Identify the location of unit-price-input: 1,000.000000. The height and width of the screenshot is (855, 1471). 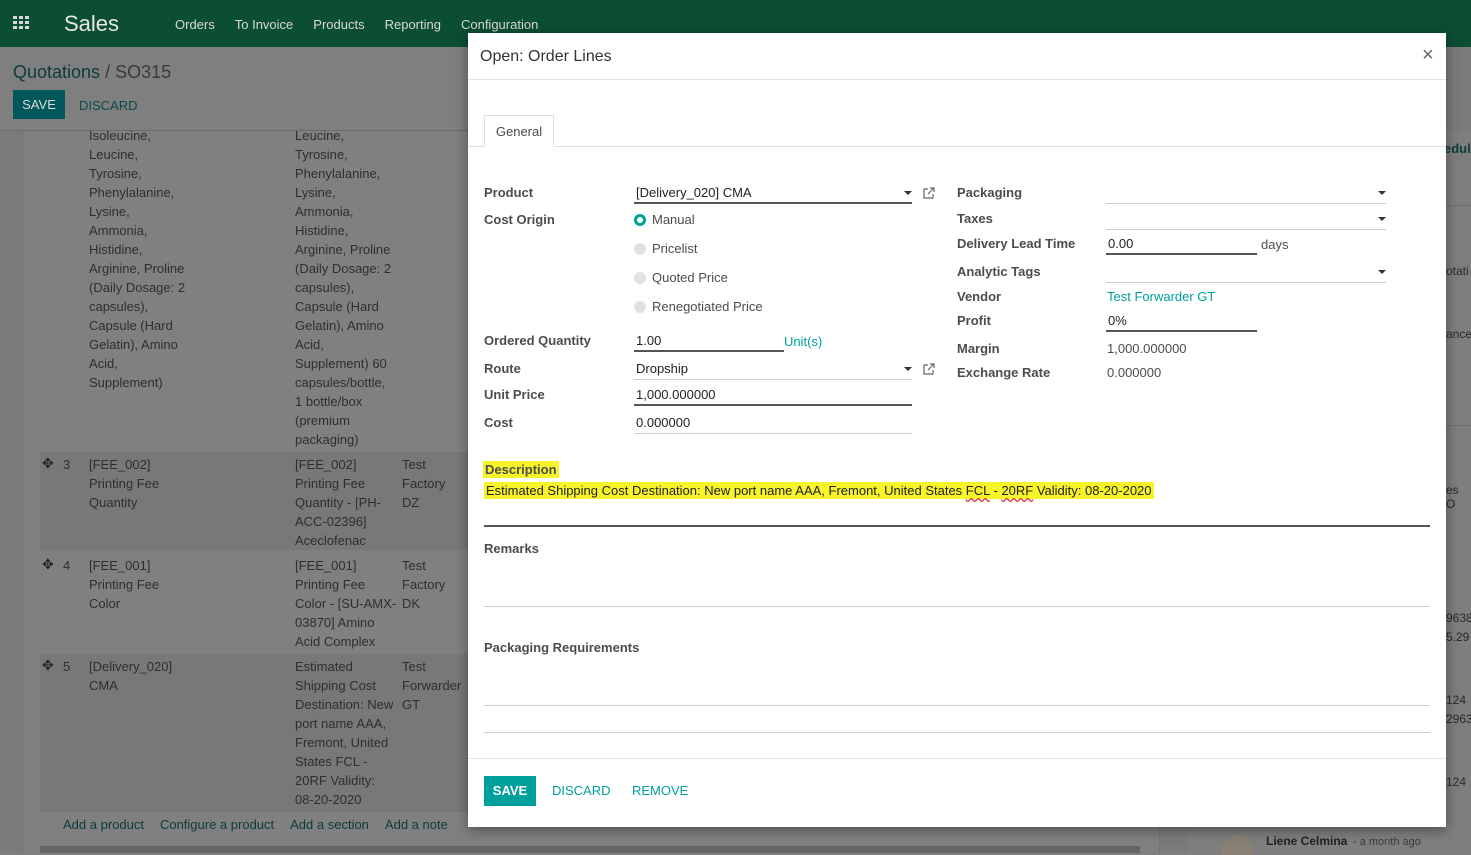
(773, 396).